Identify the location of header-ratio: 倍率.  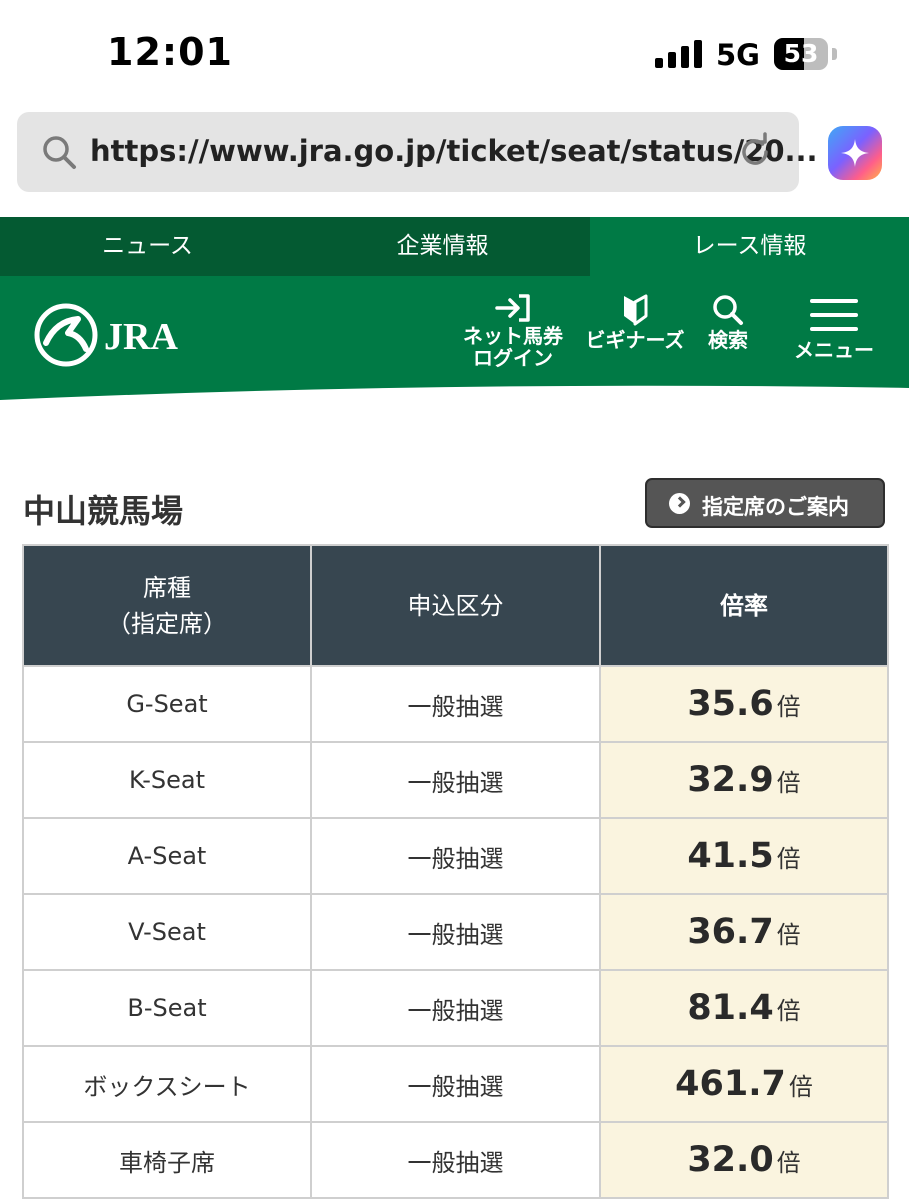
(744, 605).